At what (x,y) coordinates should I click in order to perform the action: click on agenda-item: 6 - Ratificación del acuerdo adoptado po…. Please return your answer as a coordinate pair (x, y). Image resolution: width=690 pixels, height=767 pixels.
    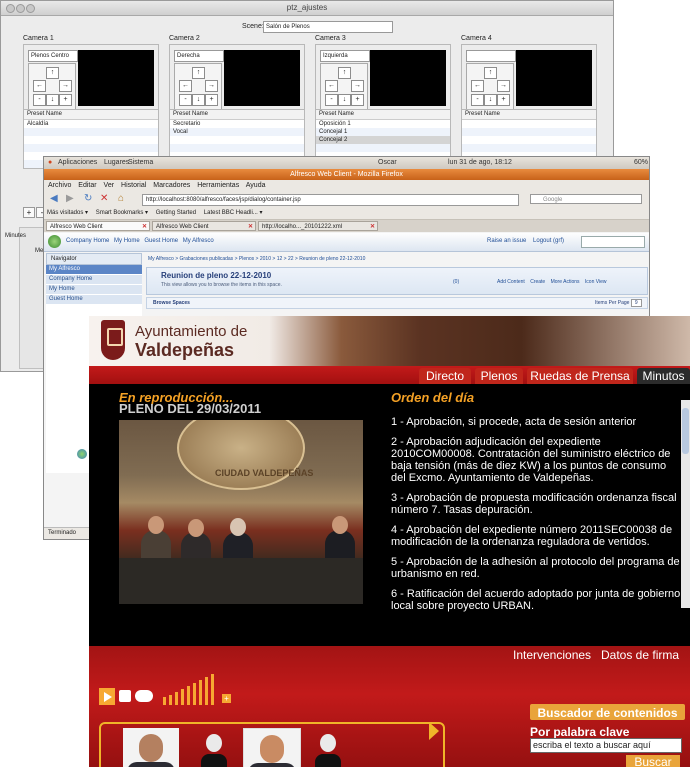
    Looking at the image, I should click on (536, 600).